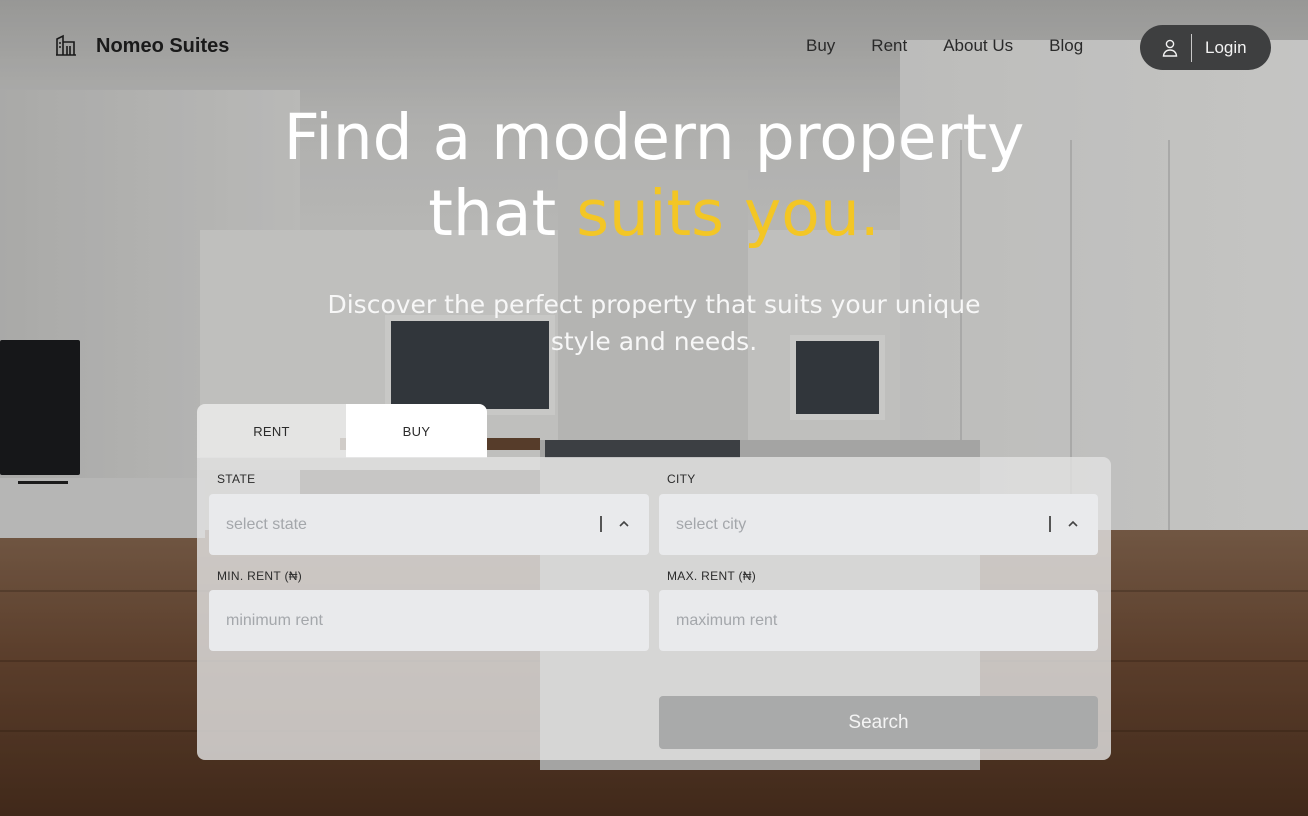  I want to click on user-icon, so click(1170, 48).